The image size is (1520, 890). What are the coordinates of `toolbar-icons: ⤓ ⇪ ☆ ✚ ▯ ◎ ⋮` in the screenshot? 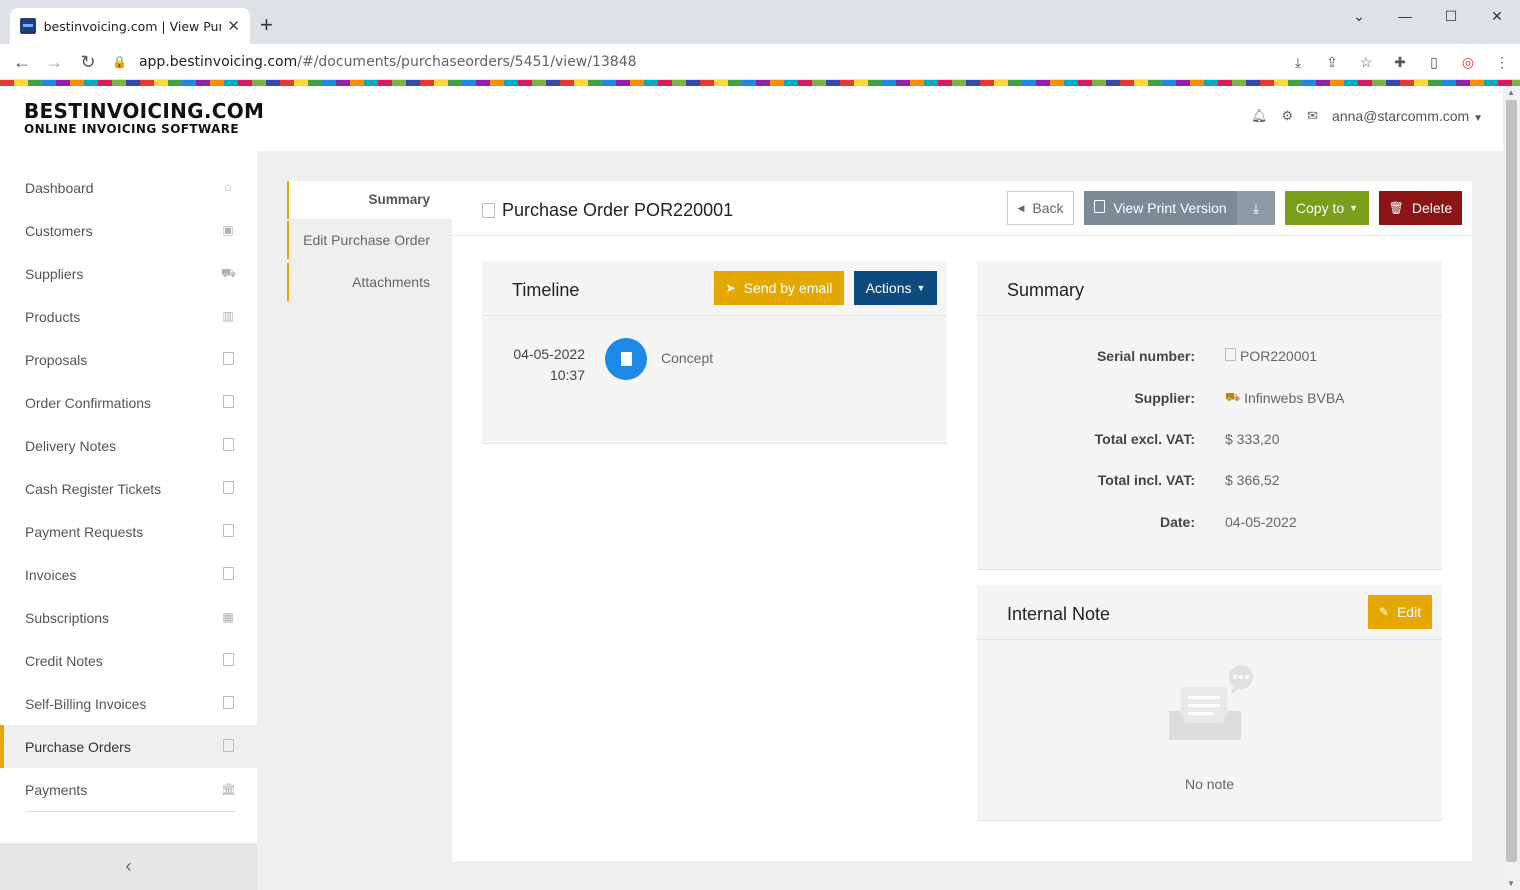 It's located at (1400, 62).